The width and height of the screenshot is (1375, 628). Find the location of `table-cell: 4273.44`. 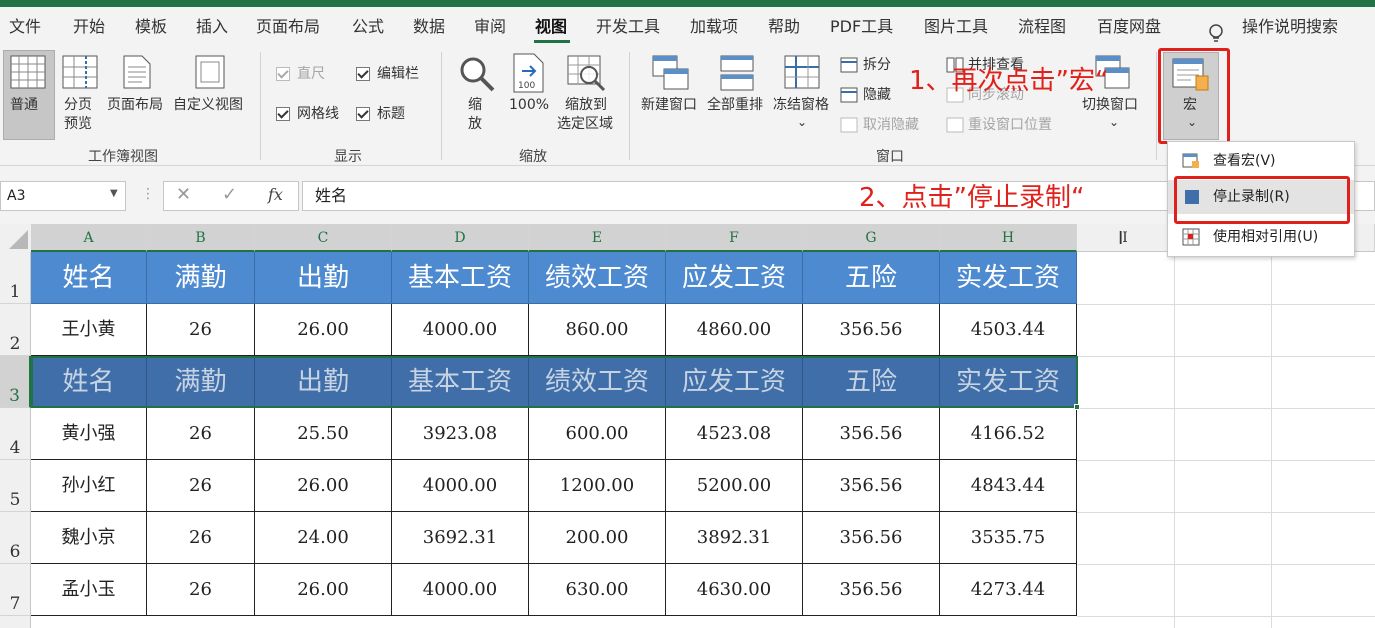

table-cell: 4273.44 is located at coordinates (1008, 590).